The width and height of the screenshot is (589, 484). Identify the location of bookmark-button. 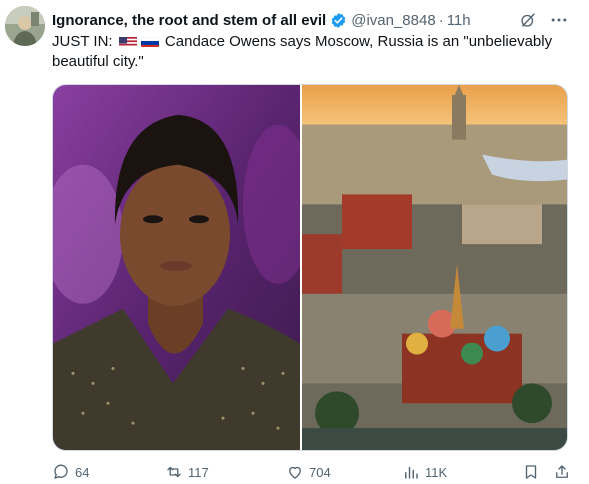
(531, 472).